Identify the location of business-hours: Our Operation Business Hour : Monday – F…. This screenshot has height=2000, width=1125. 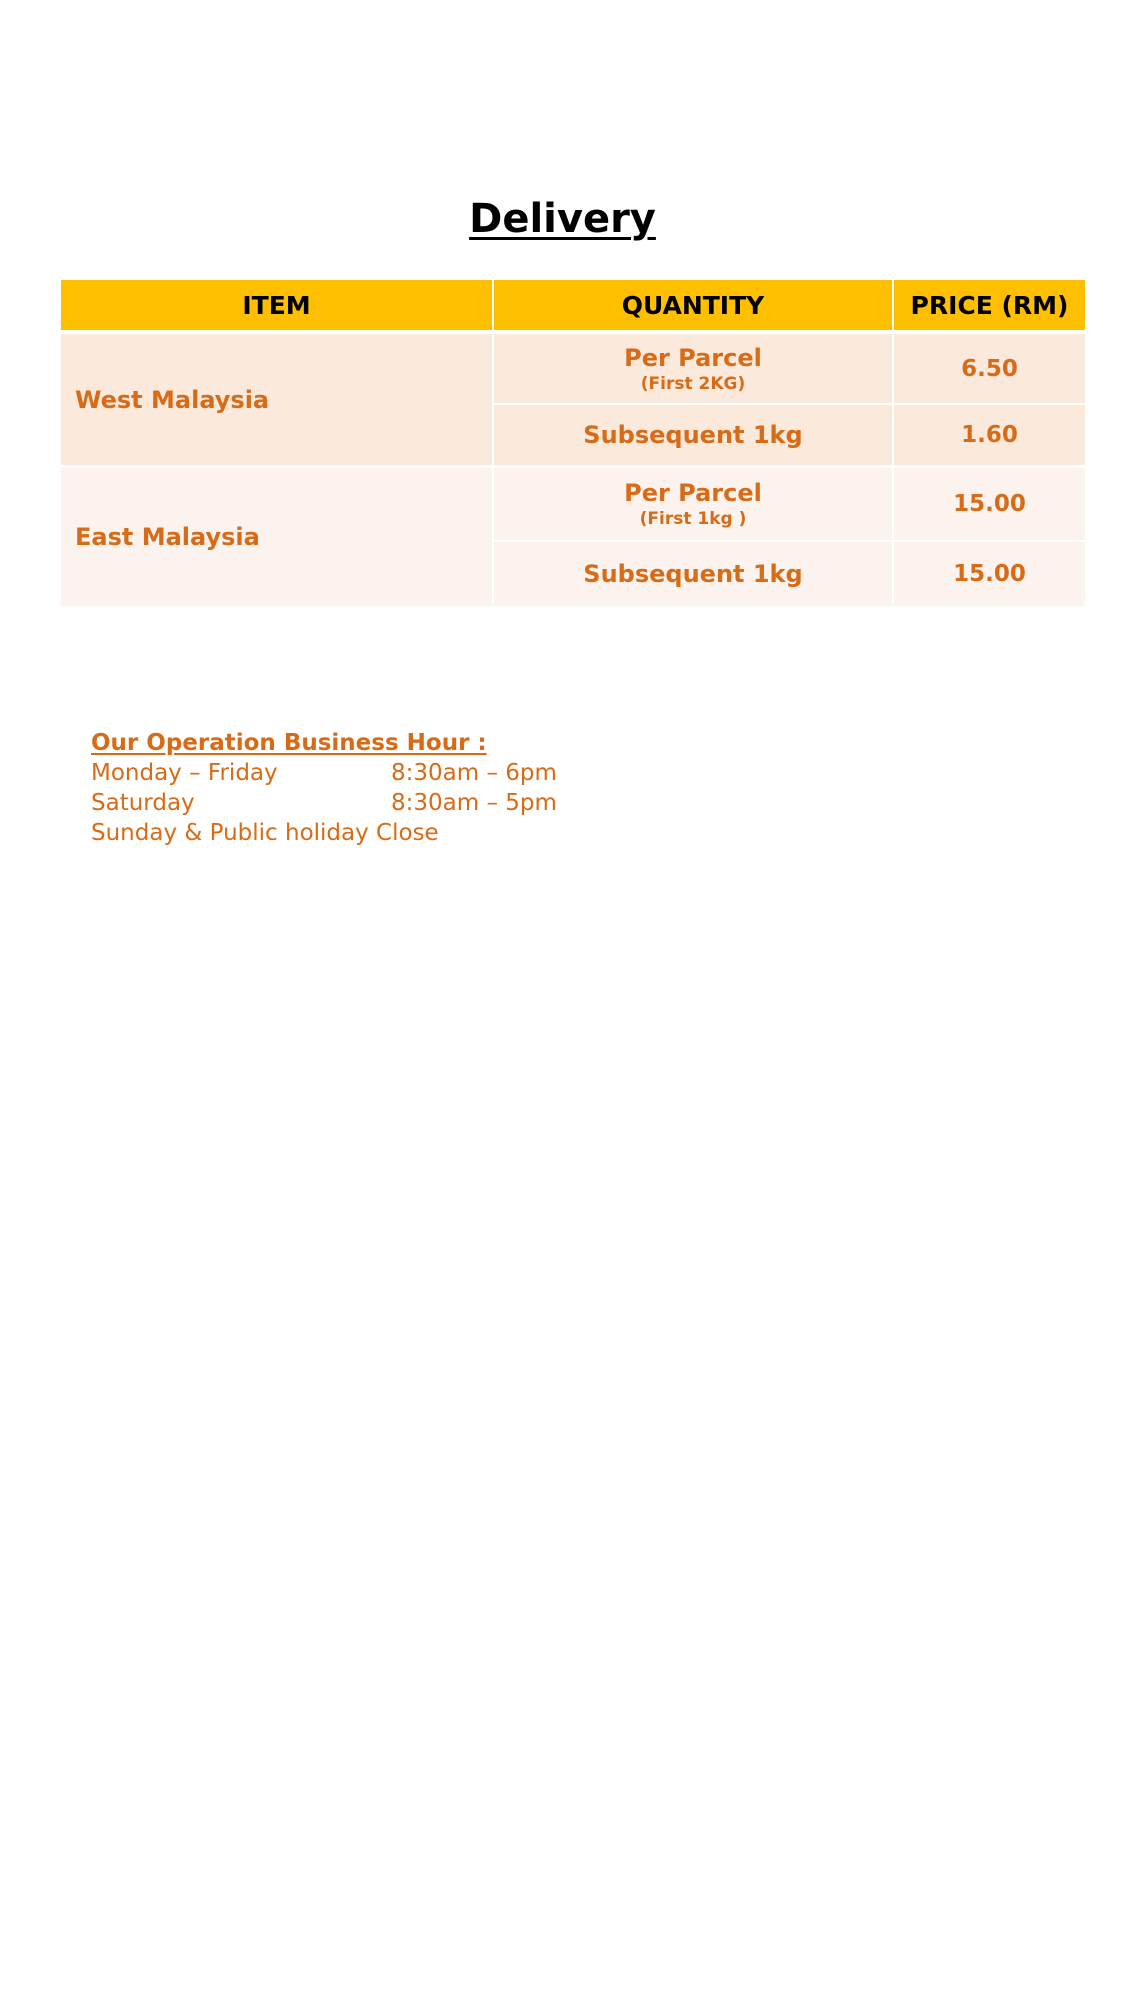
(324, 788).